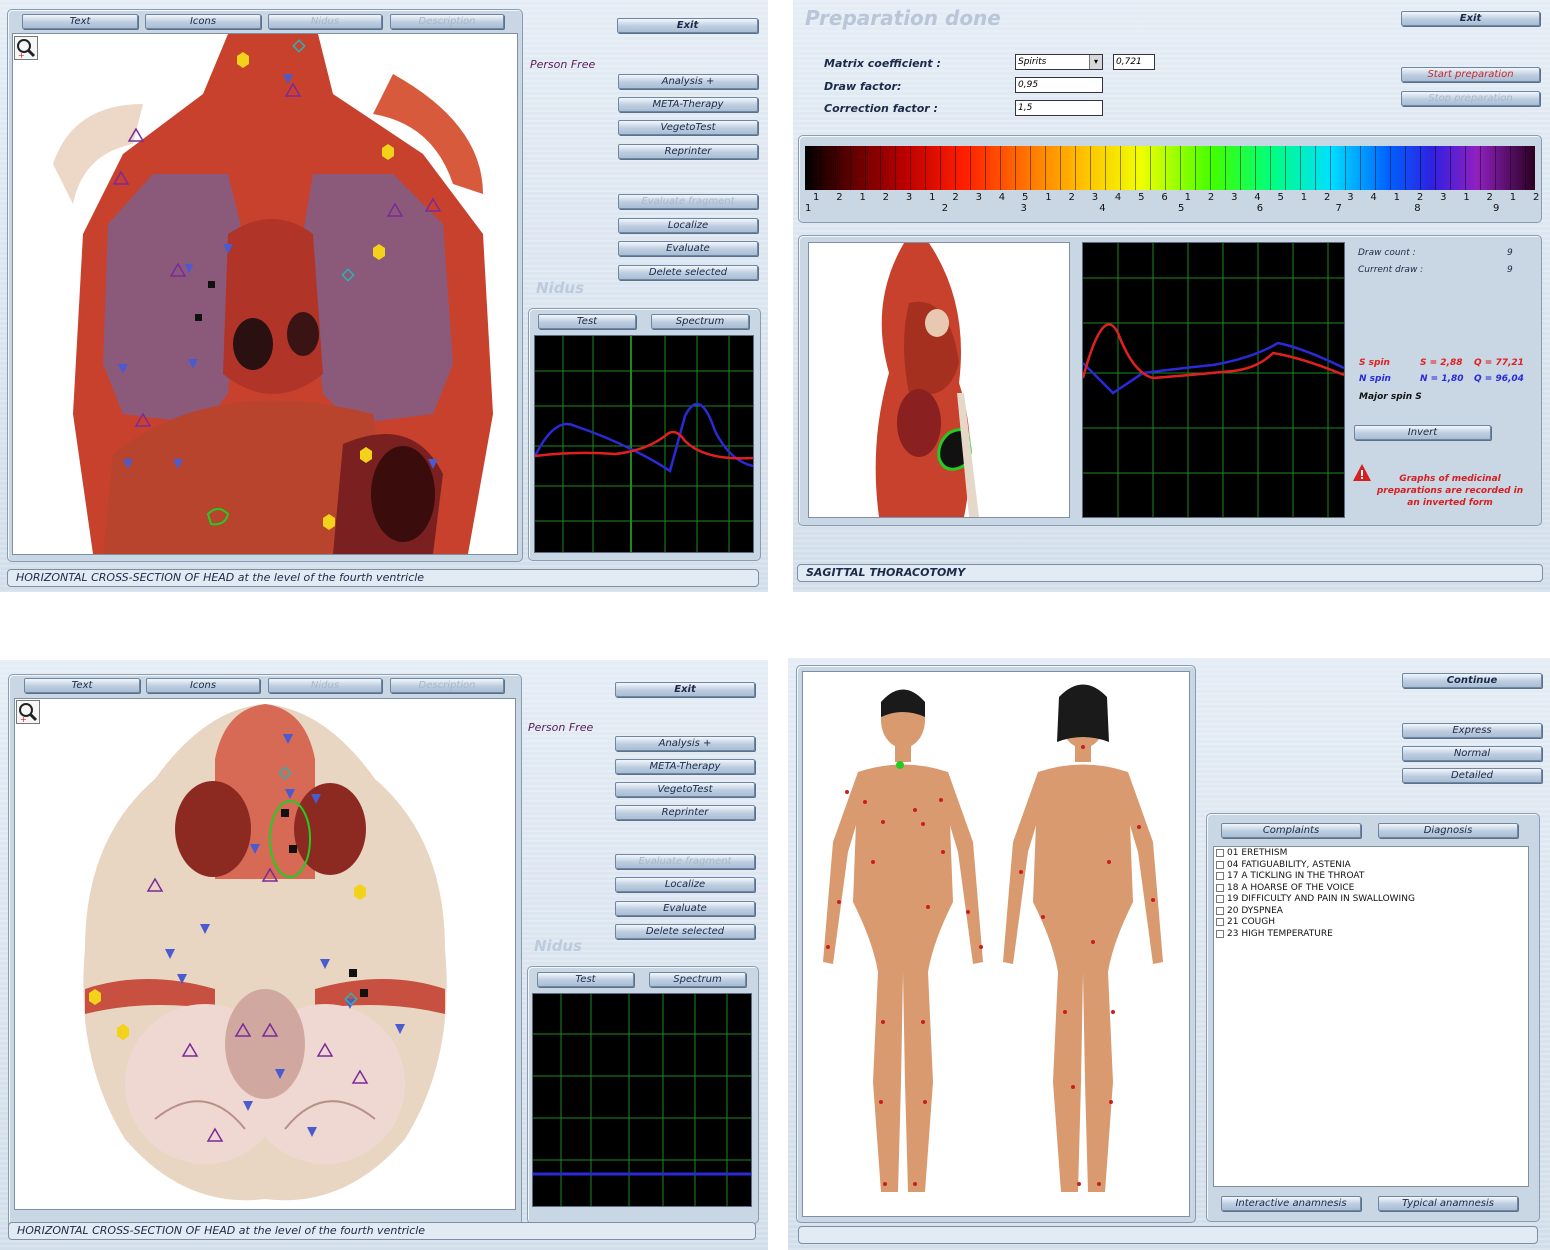 This screenshot has height=1250, width=1550. I want to click on complaint-item: 19 DIFFICULTY AND PAIN IN SWALLOWING, so click(1315, 899).